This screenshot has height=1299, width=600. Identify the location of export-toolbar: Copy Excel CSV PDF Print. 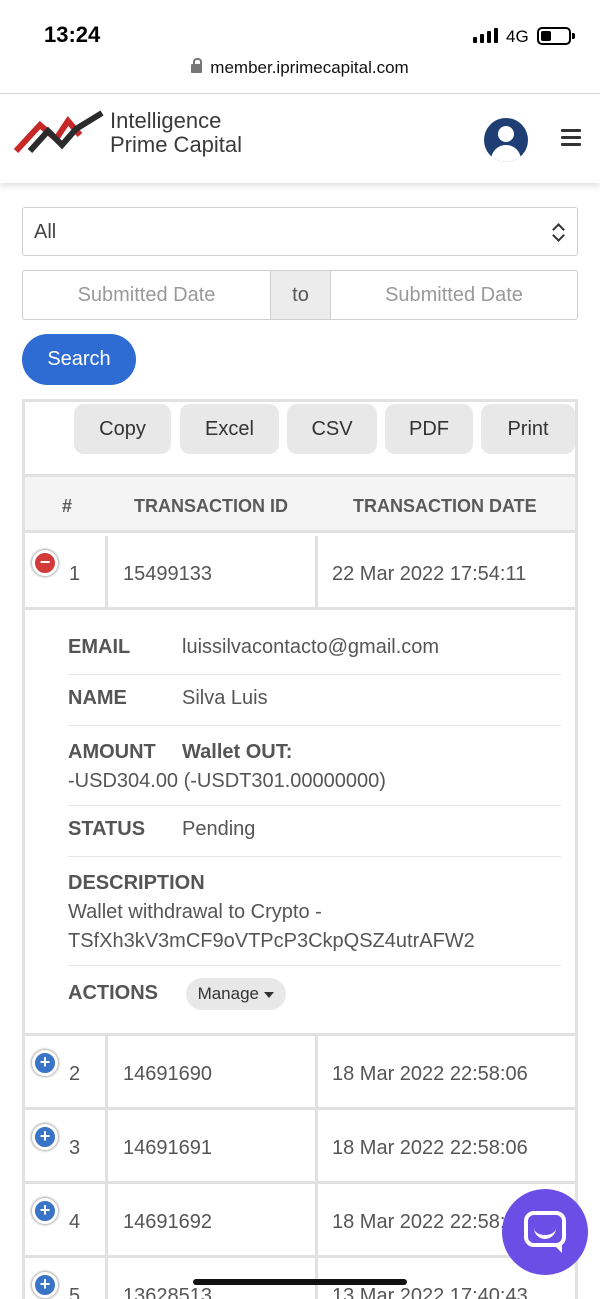
(300, 439).